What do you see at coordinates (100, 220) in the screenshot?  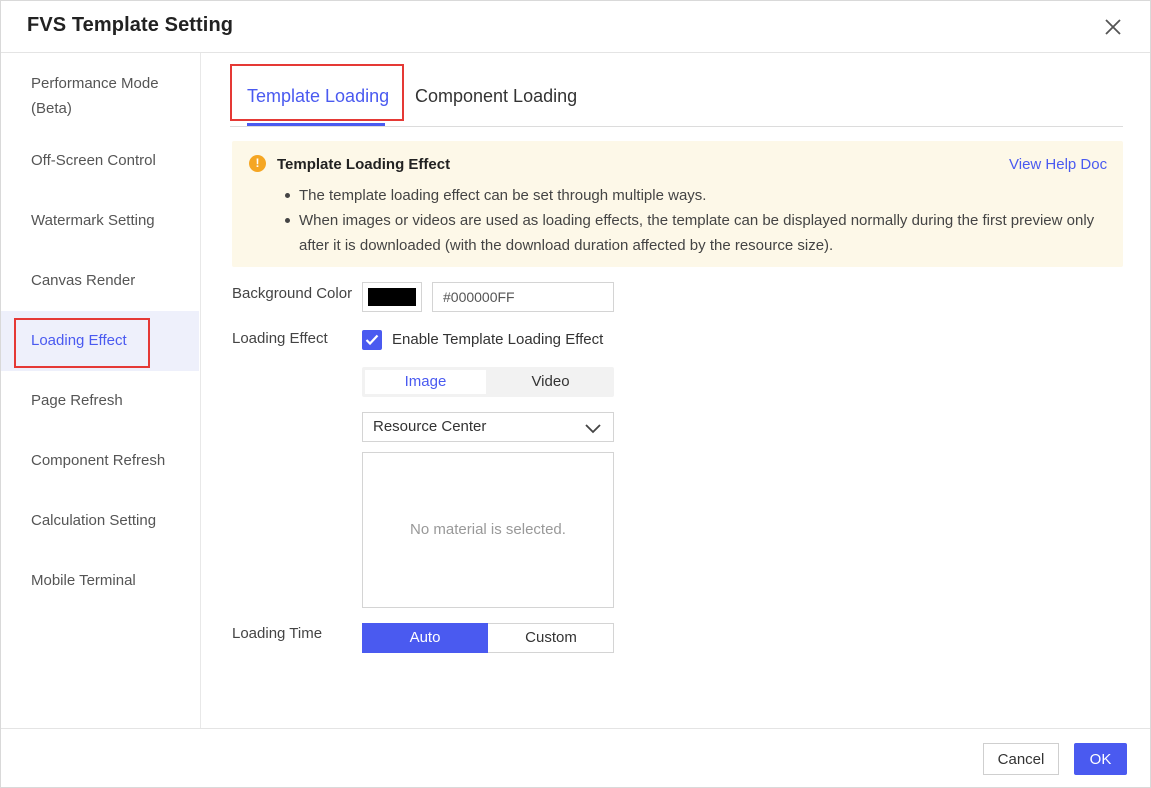 I see `sidebar-item-watermark-setting: Watermark Setting` at bounding box center [100, 220].